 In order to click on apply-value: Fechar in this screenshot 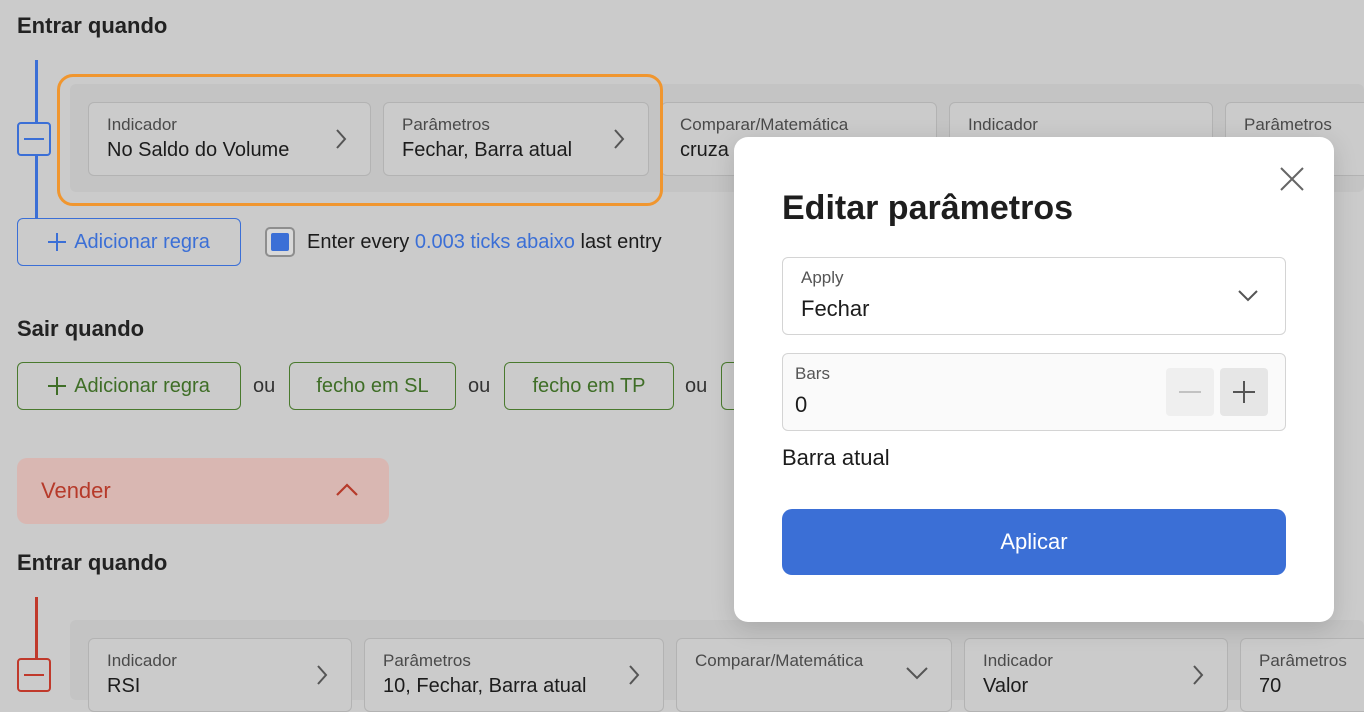, I will do `click(835, 308)`.